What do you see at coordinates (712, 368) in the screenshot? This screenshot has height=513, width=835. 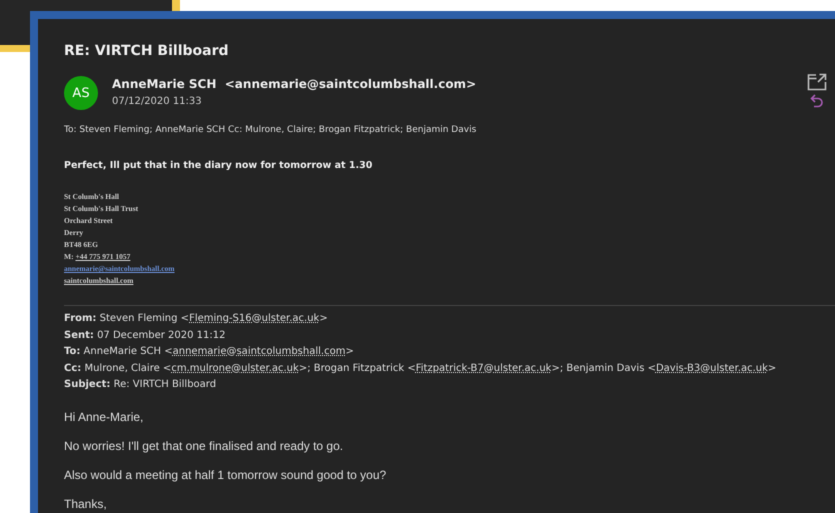 I see `email-link: Davis-B3@ulster.ac.uk` at bounding box center [712, 368].